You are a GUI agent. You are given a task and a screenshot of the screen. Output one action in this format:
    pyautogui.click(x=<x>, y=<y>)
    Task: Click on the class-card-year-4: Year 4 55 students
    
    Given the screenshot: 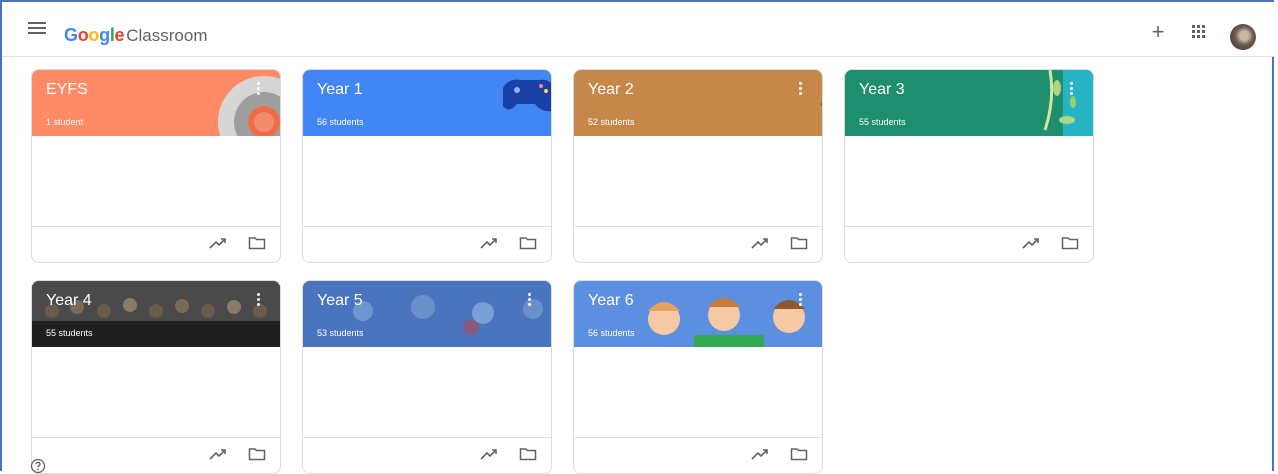 What is the action you would take?
    pyautogui.click(x=156, y=377)
    